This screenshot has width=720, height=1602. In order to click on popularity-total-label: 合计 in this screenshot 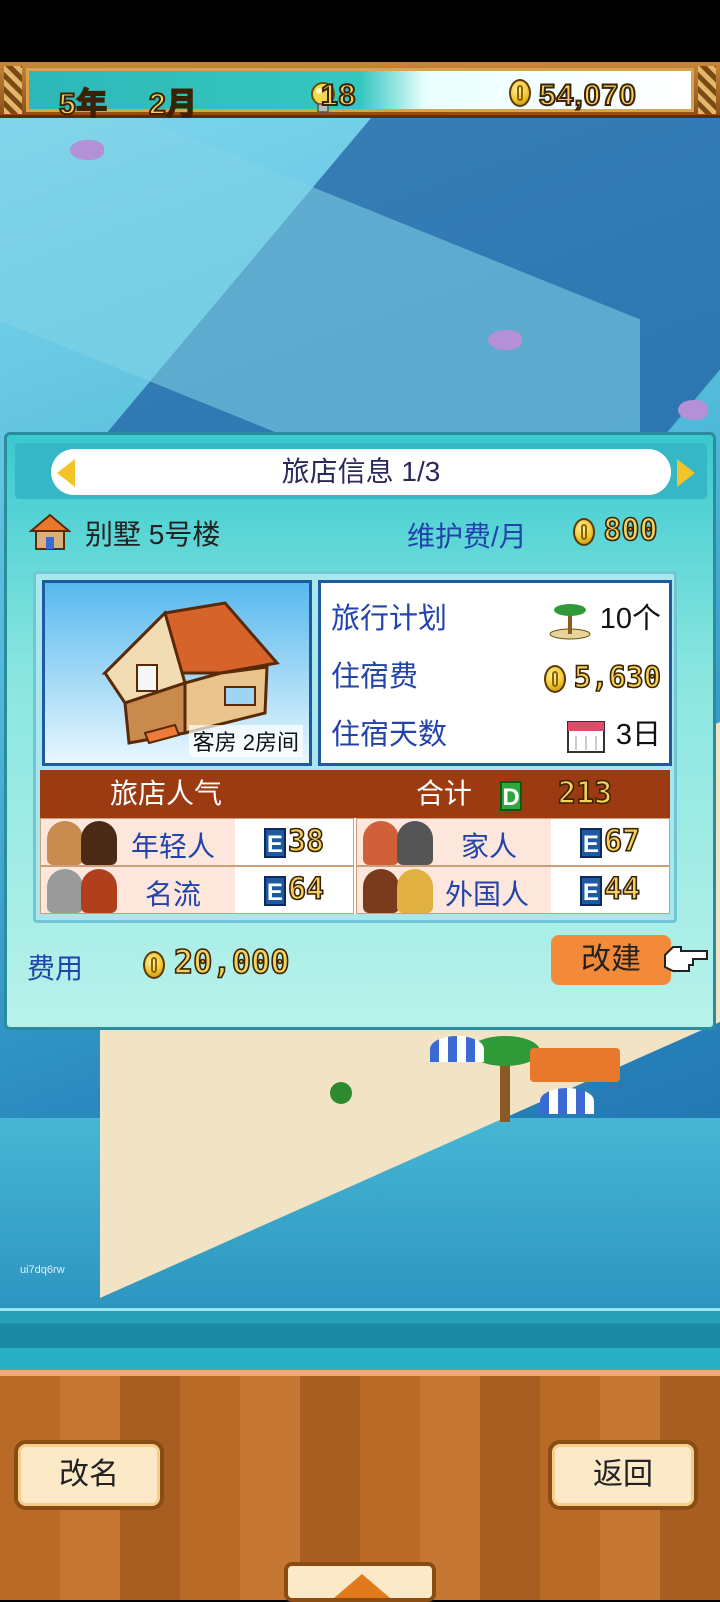, I will do `click(444, 793)`.